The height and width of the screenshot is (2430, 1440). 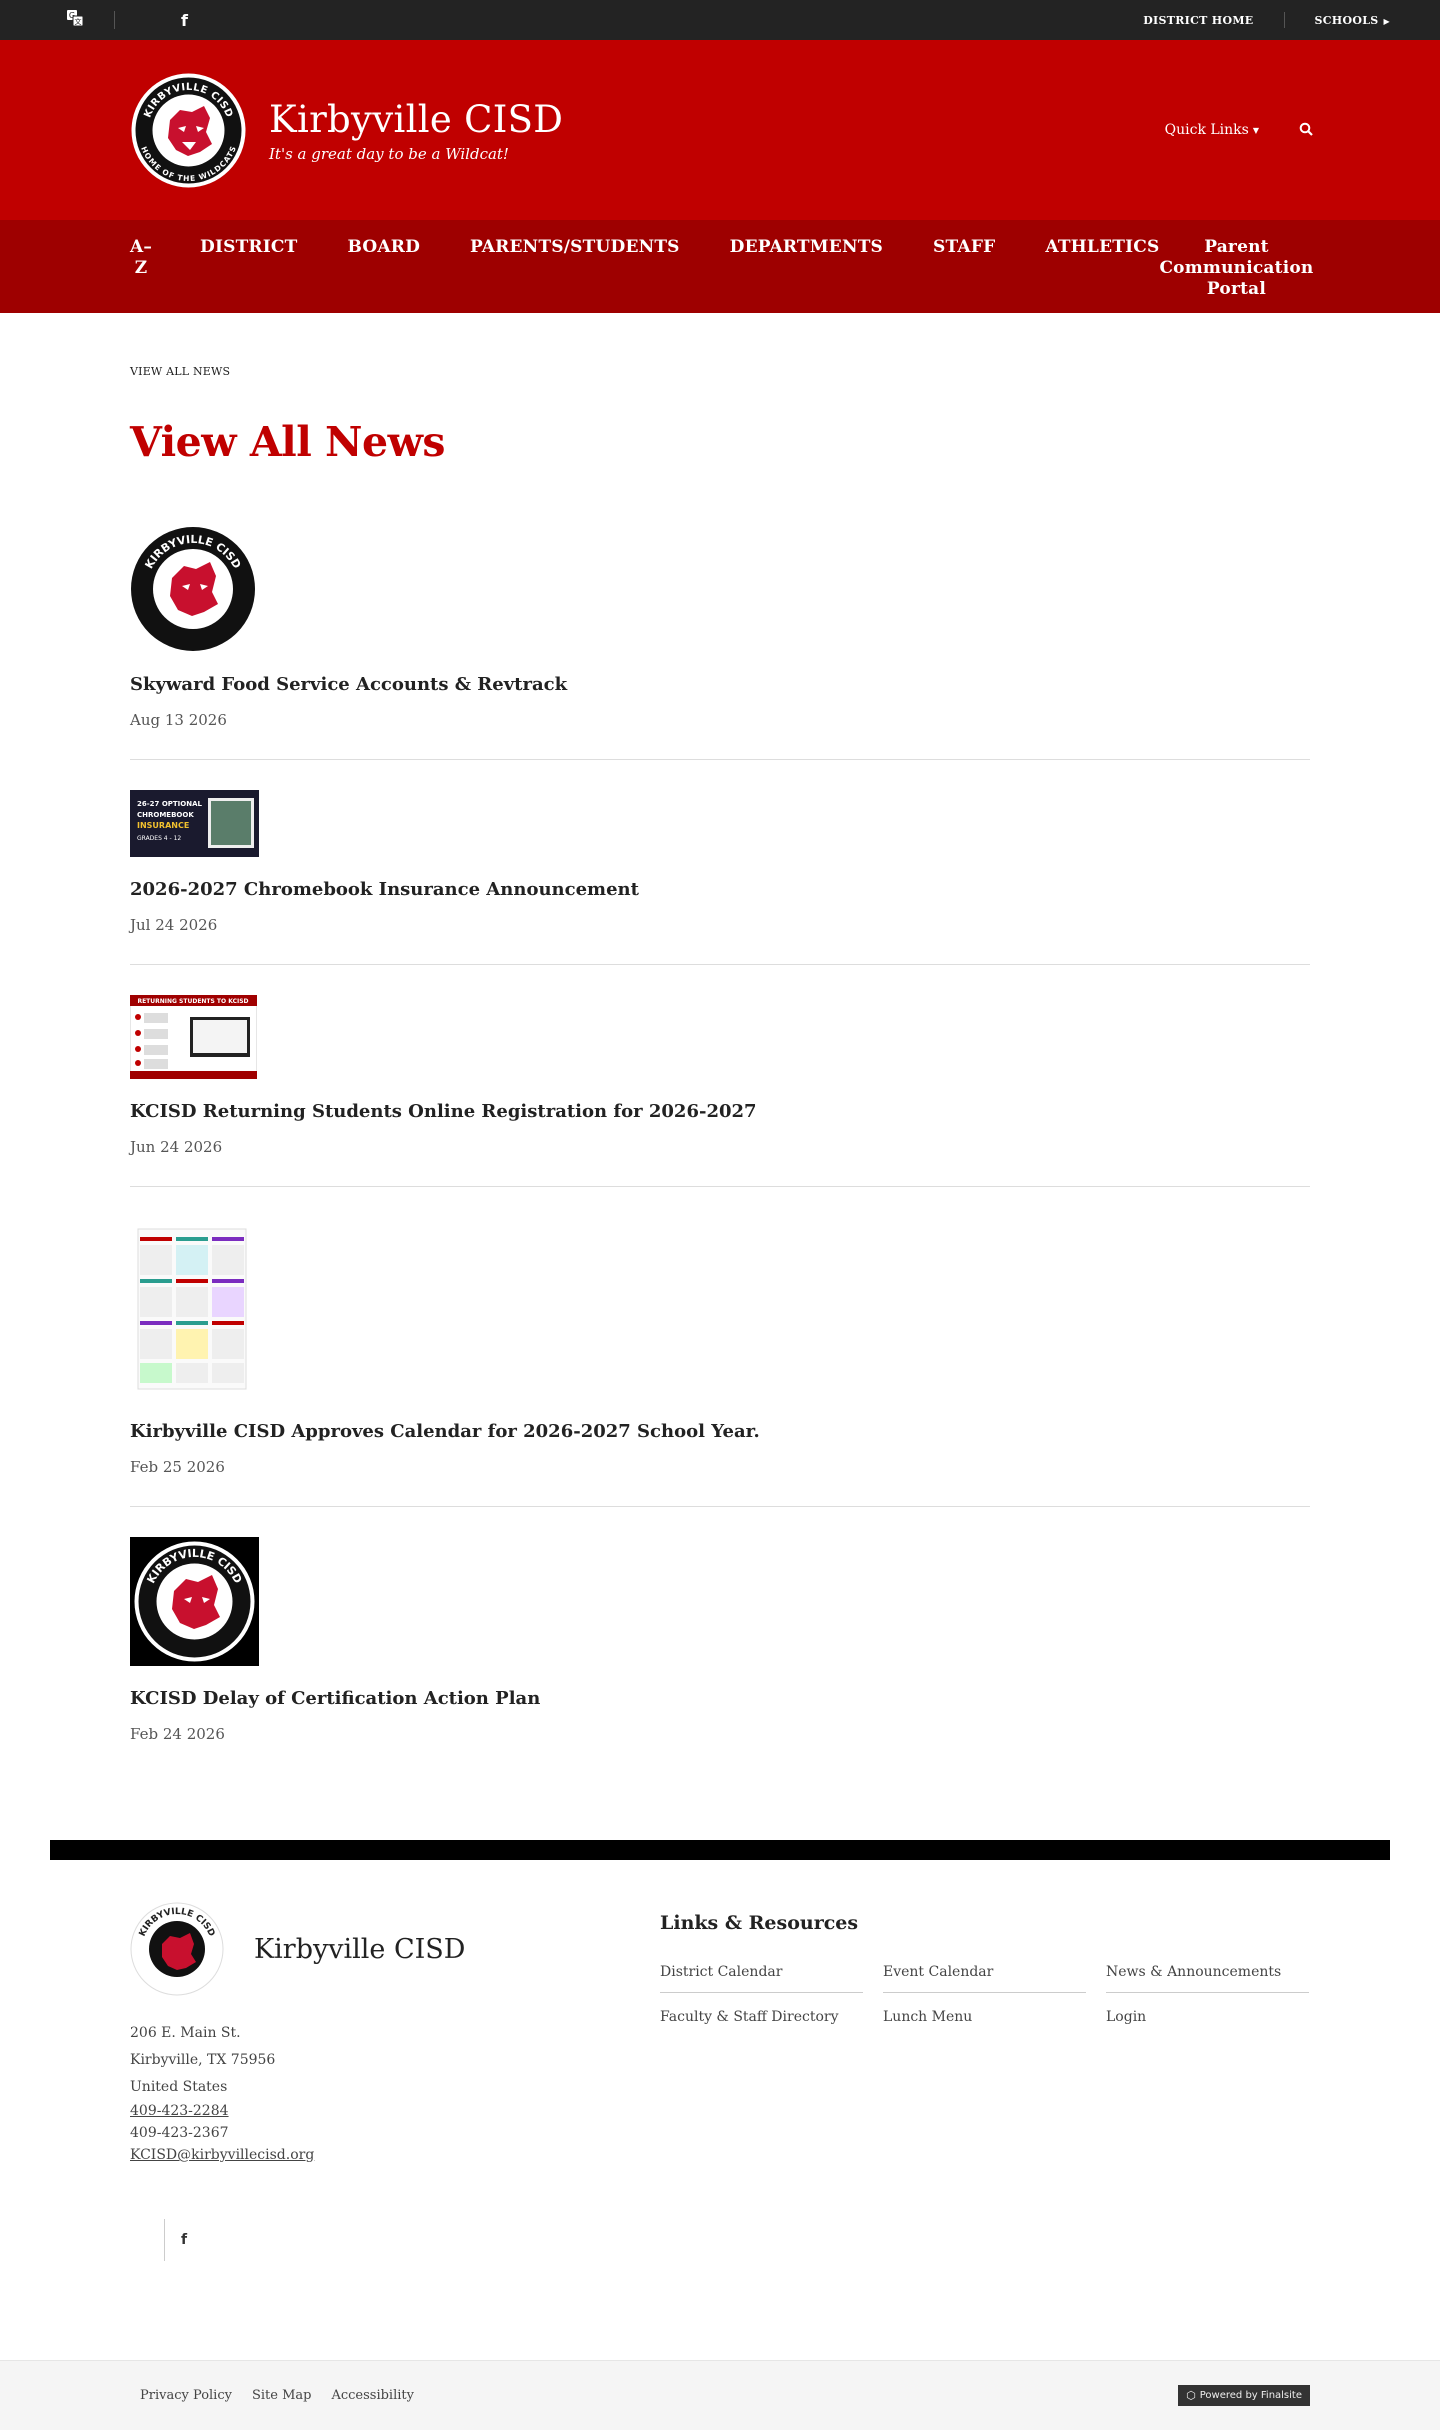 What do you see at coordinates (1386, 20) in the screenshot?
I see `caret-right-icon: ▶` at bounding box center [1386, 20].